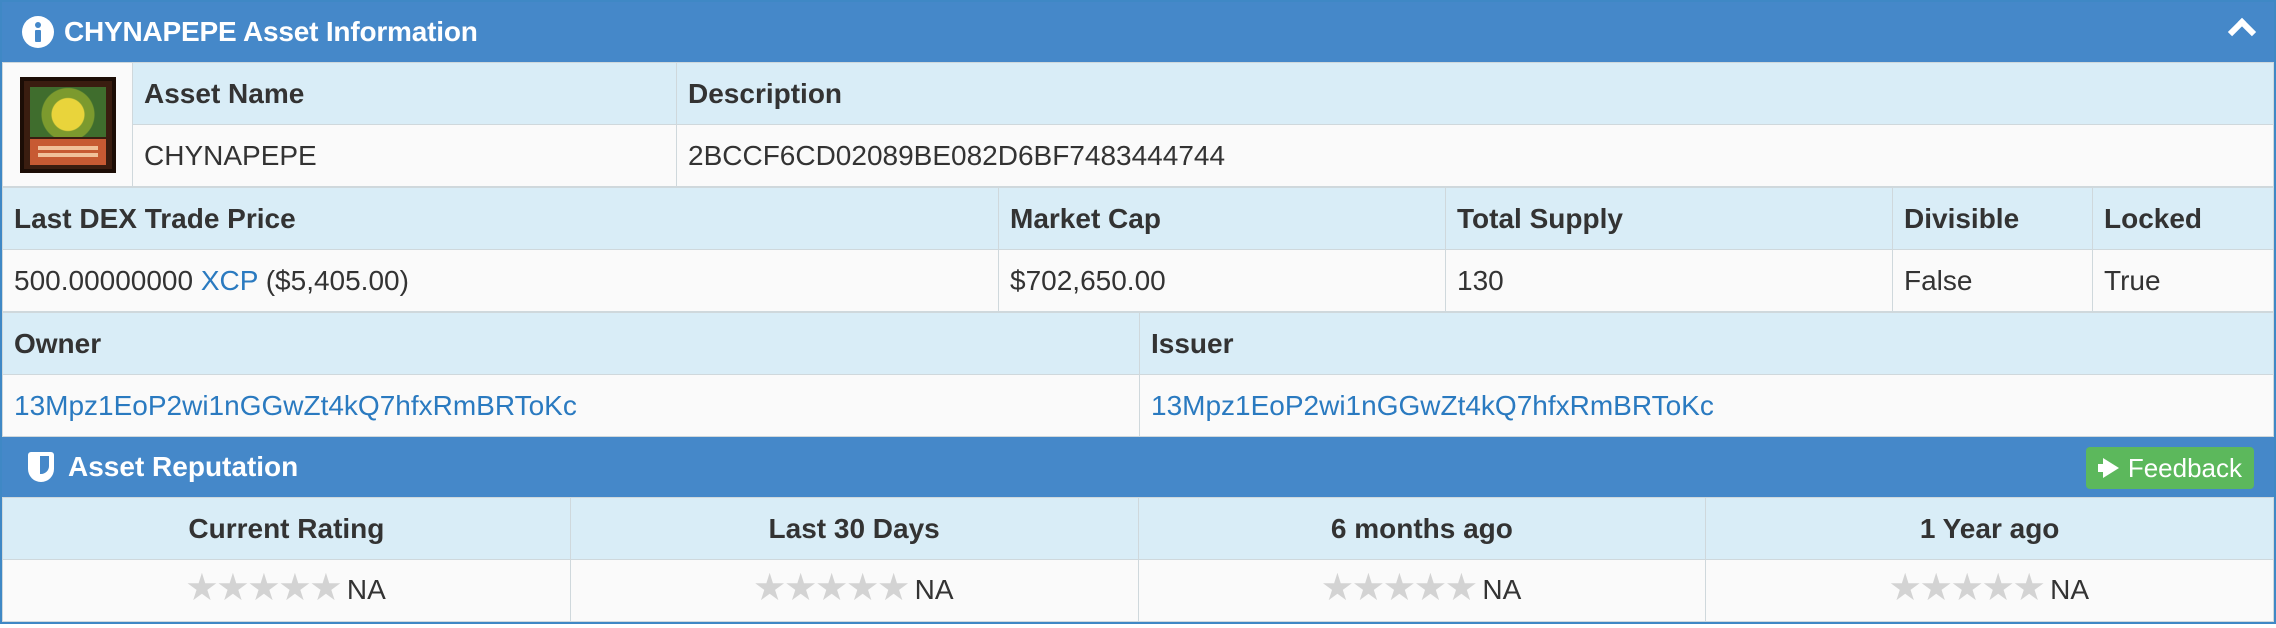  What do you see at coordinates (2183, 218) in the screenshot?
I see `locked-header: Locked` at bounding box center [2183, 218].